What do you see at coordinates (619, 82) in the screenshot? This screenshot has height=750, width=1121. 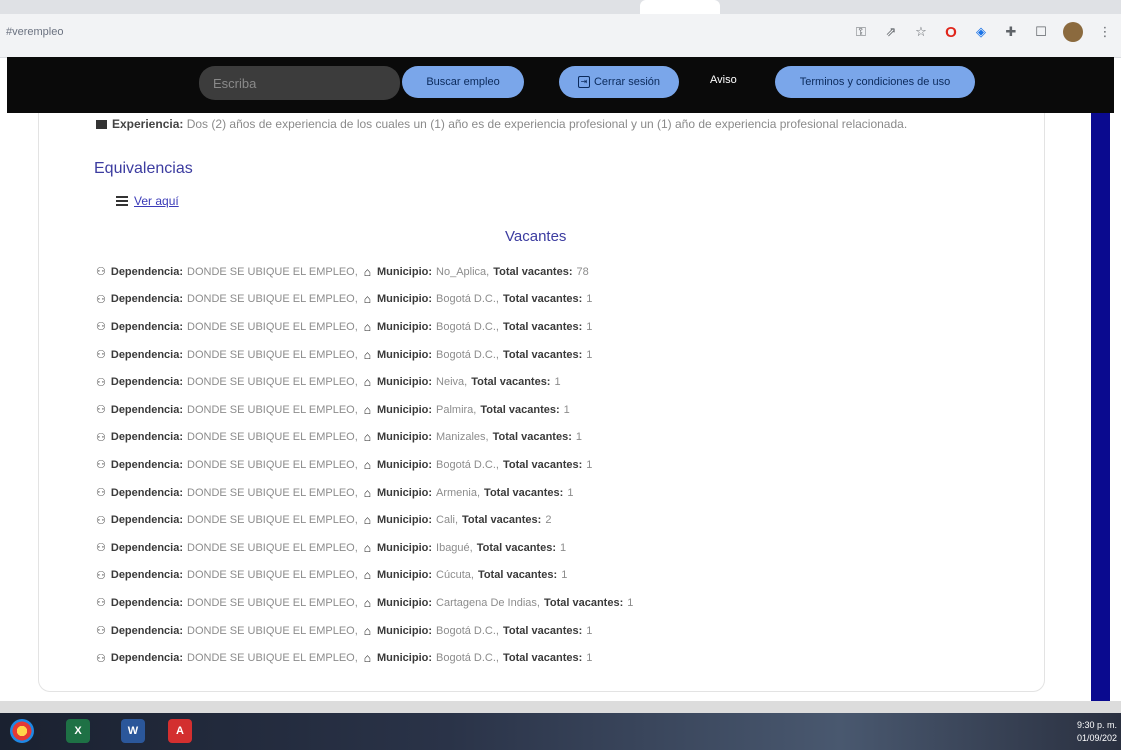 I see `cerrar-sesion-button: ⇥ Cerrar sesión` at bounding box center [619, 82].